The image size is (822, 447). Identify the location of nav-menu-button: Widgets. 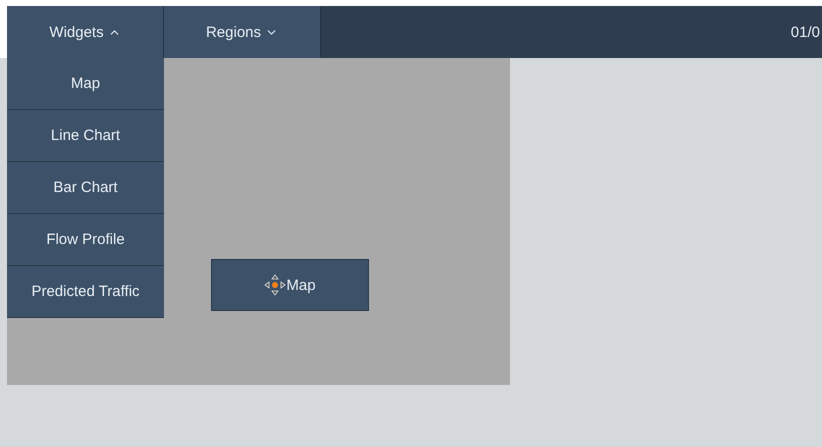
(85, 32).